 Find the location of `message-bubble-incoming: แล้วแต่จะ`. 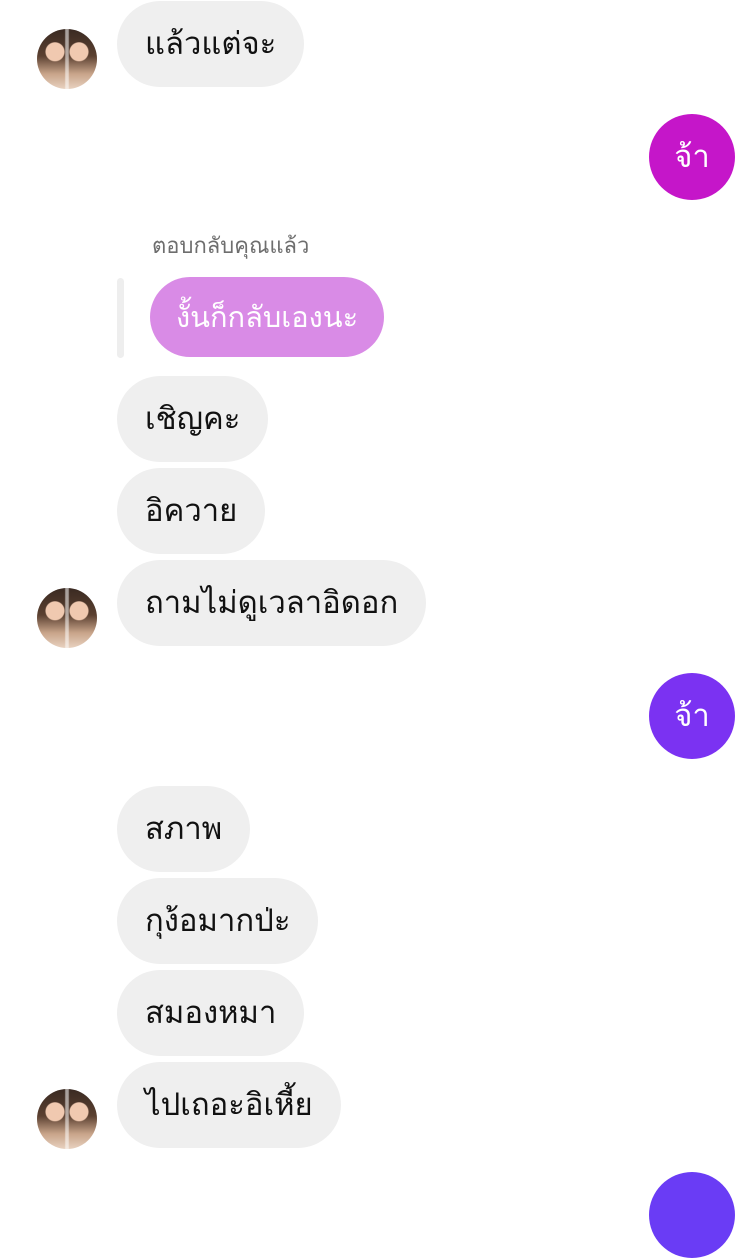

message-bubble-incoming: แล้วแต่จะ is located at coordinates (211, 44).